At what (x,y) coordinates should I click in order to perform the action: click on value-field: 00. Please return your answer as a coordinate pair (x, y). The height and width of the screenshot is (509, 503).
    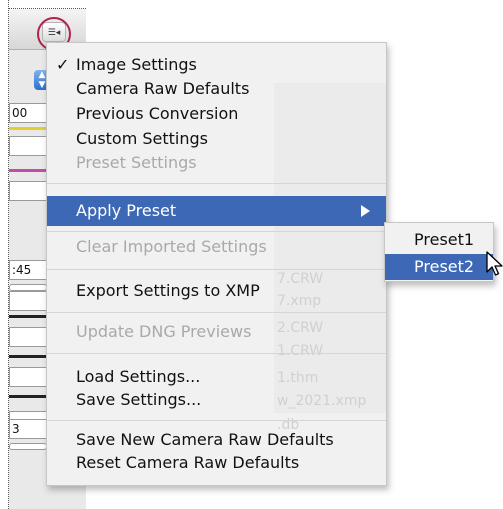
    Looking at the image, I should click on (28, 113).